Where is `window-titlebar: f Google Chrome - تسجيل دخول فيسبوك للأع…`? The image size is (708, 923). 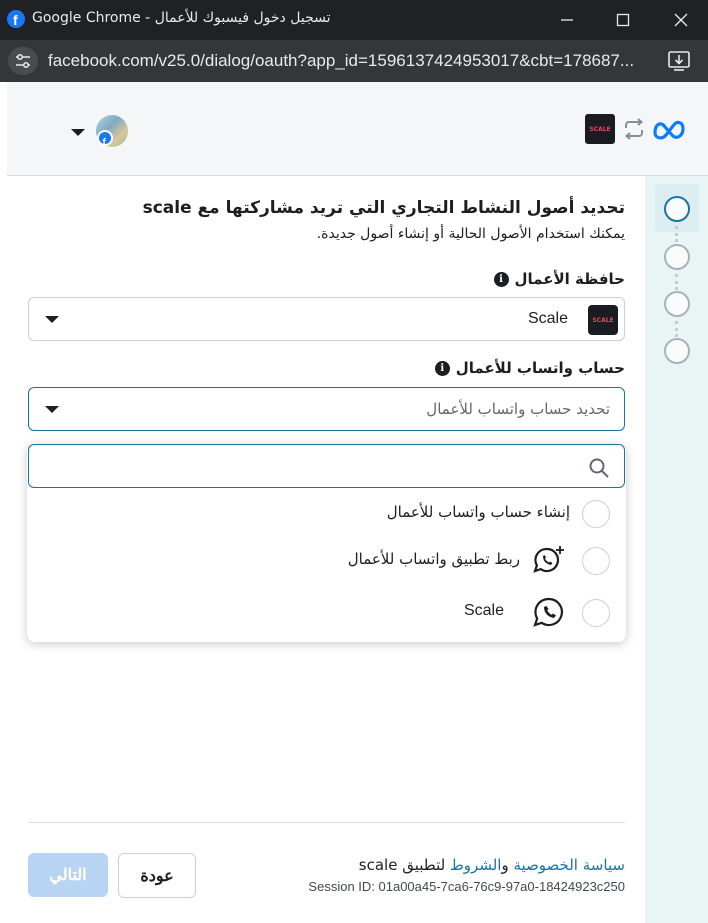
window-titlebar: f Google Chrome - تسجيل دخول فيسبوك للأع… is located at coordinates (354, 20).